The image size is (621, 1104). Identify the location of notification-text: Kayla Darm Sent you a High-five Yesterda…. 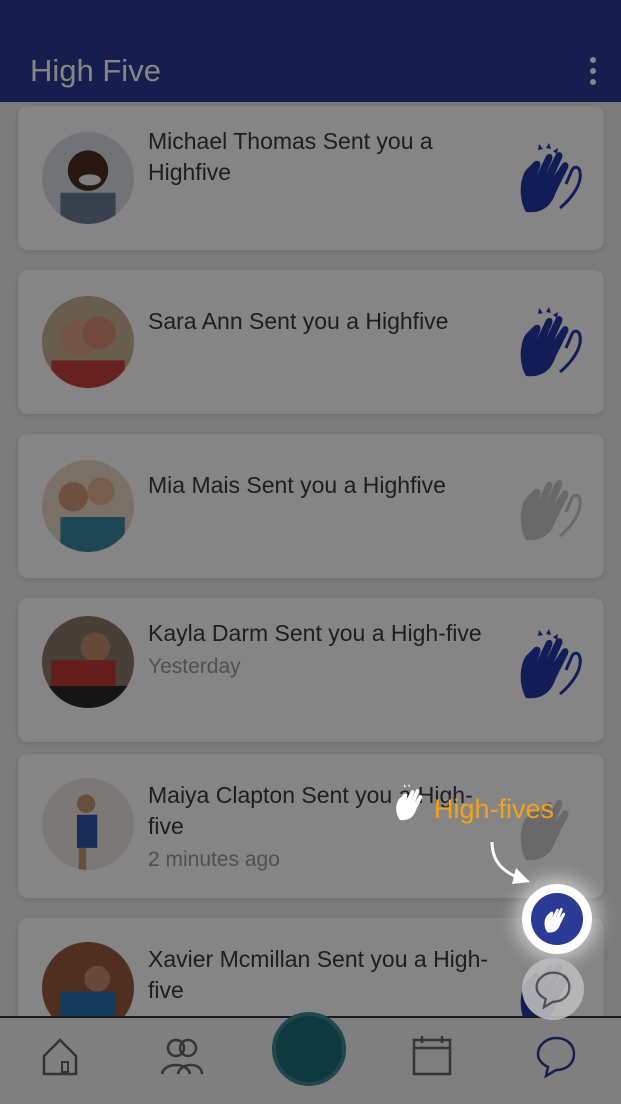
(328, 648).